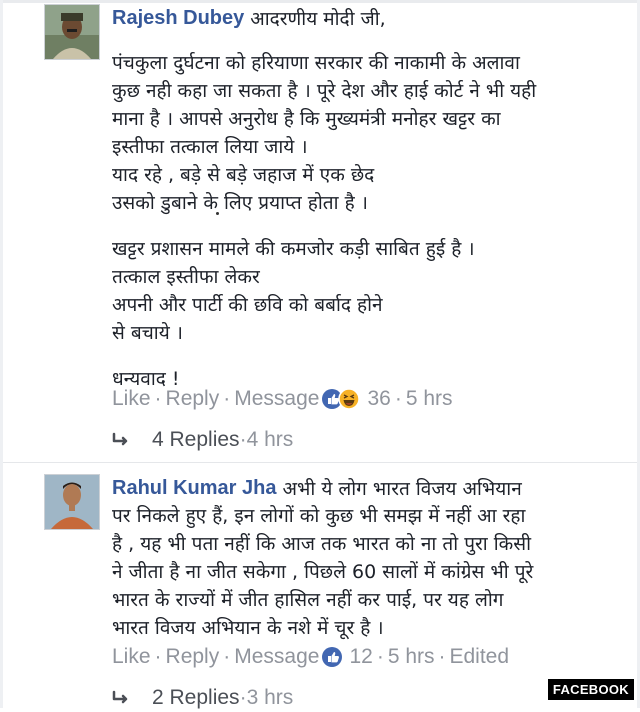  Describe the element at coordinates (379, 398) in the screenshot. I see `reaction-count: 36` at that location.